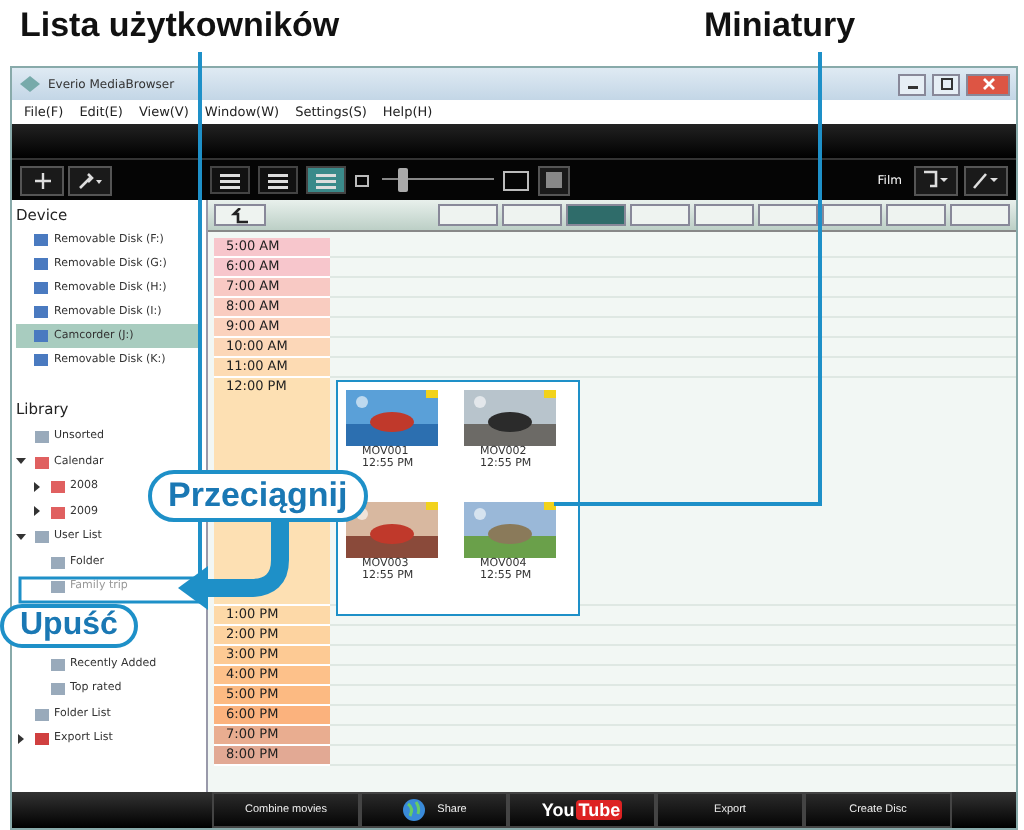 The width and height of the screenshot is (1024, 830). I want to click on app-icon, so click(30, 84).